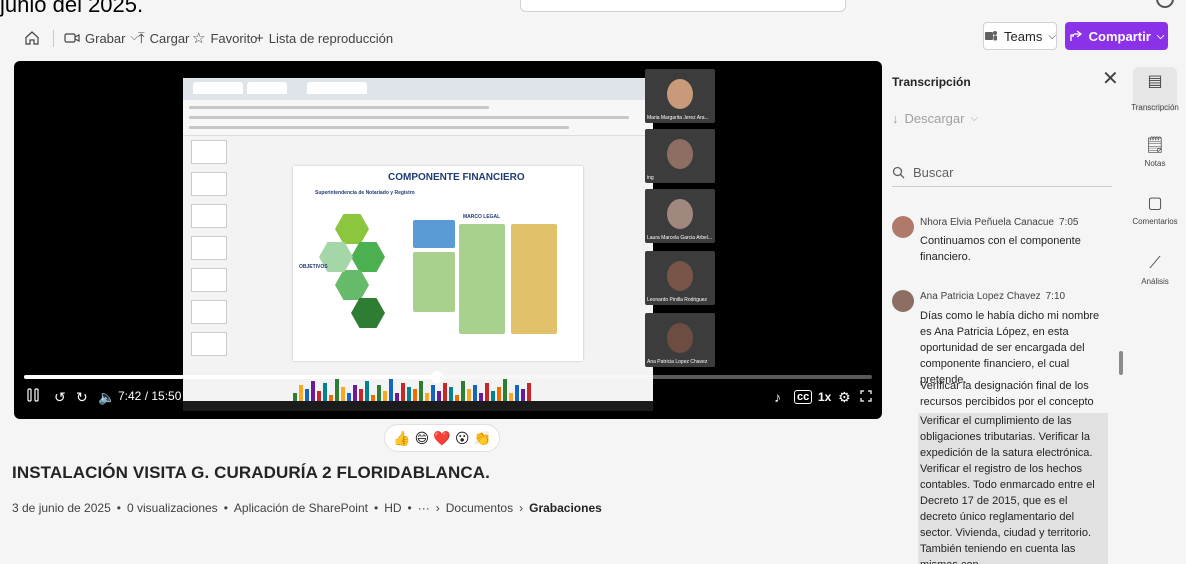  What do you see at coordinates (418, 89) in the screenshot?
I see `browser-tab-bar` at bounding box center [418, 89].